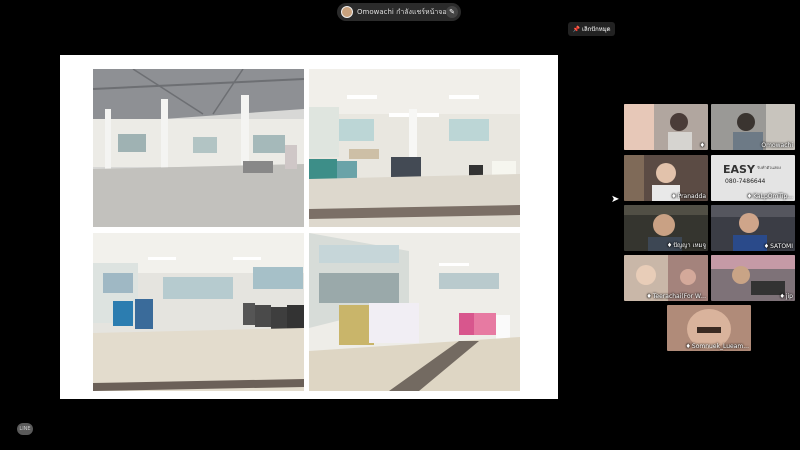  I want to click on poster-title: EASY, so click(739, 169).